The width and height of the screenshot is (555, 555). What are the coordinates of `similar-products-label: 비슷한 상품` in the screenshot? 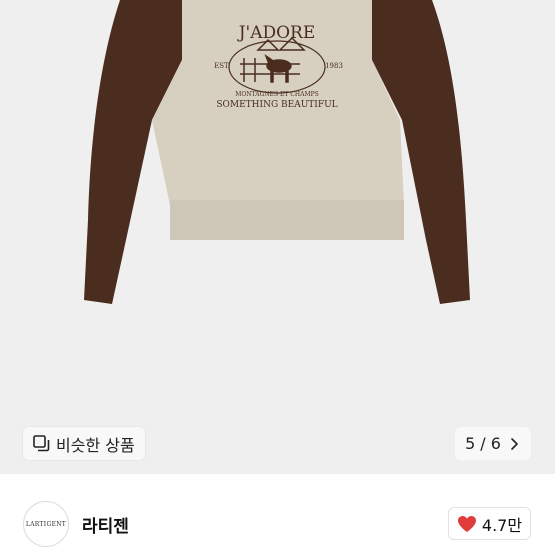 It's located at (95, 445).